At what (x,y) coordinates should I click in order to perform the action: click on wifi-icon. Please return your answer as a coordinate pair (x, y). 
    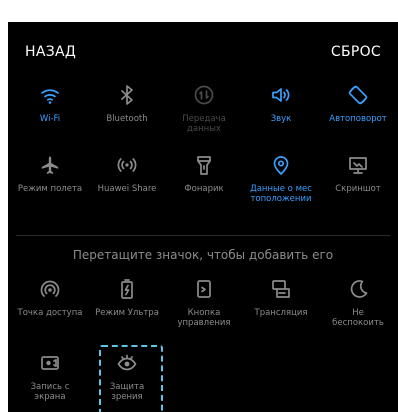
    Looking at the image, I should click on (50, 96).